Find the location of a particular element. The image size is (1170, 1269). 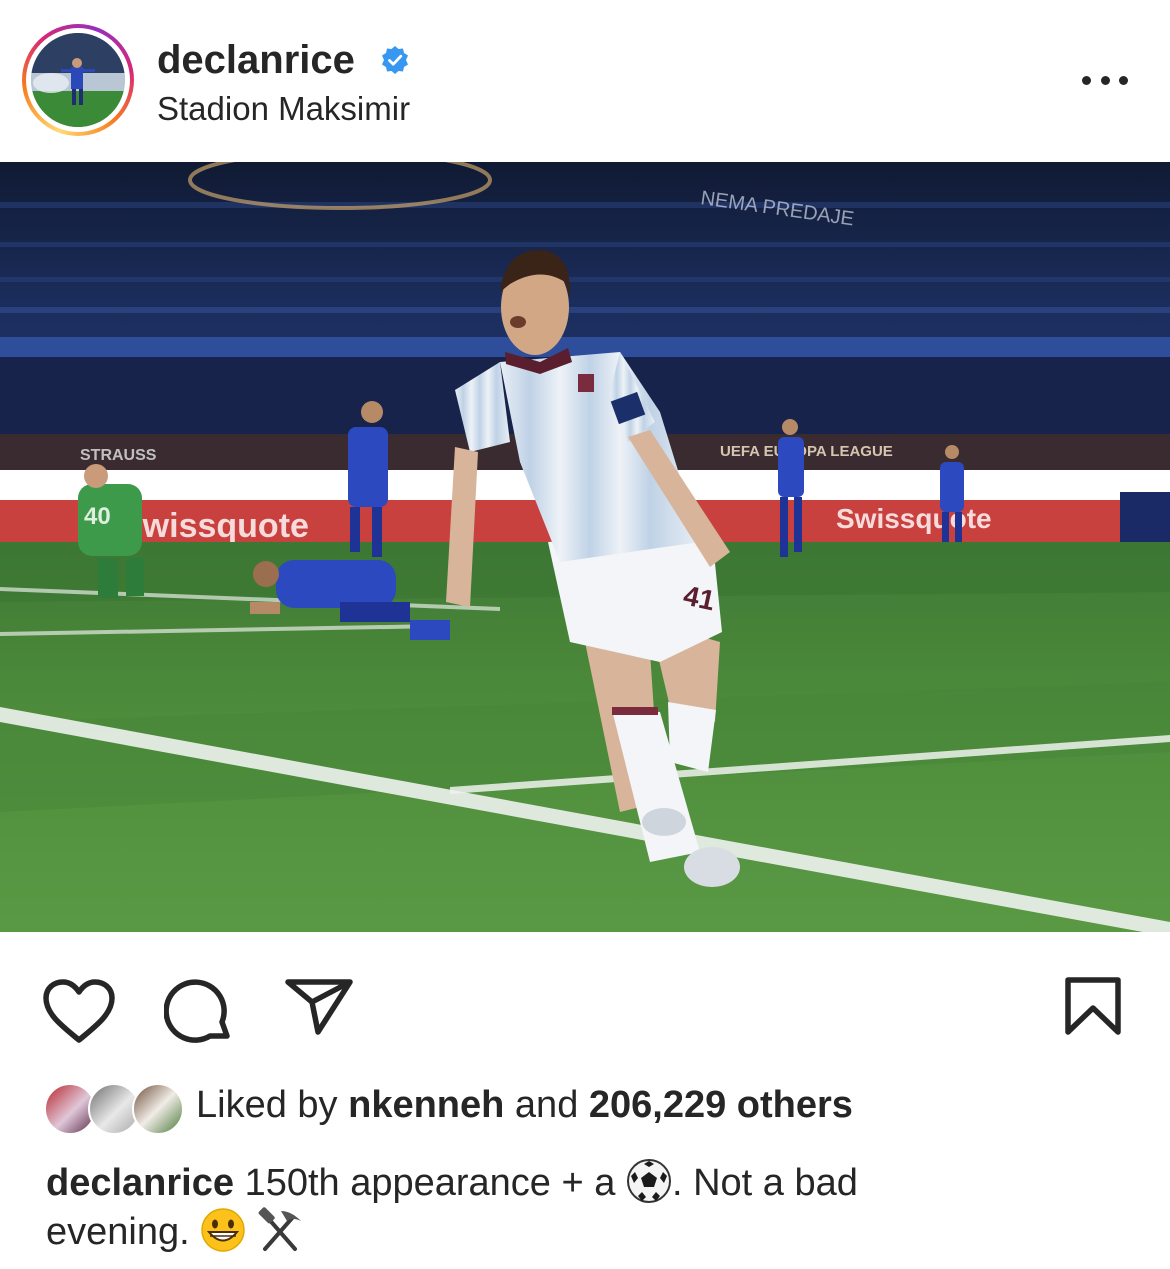

caption-text-continued: . Not a bad is located at coordinates (764, 1183).